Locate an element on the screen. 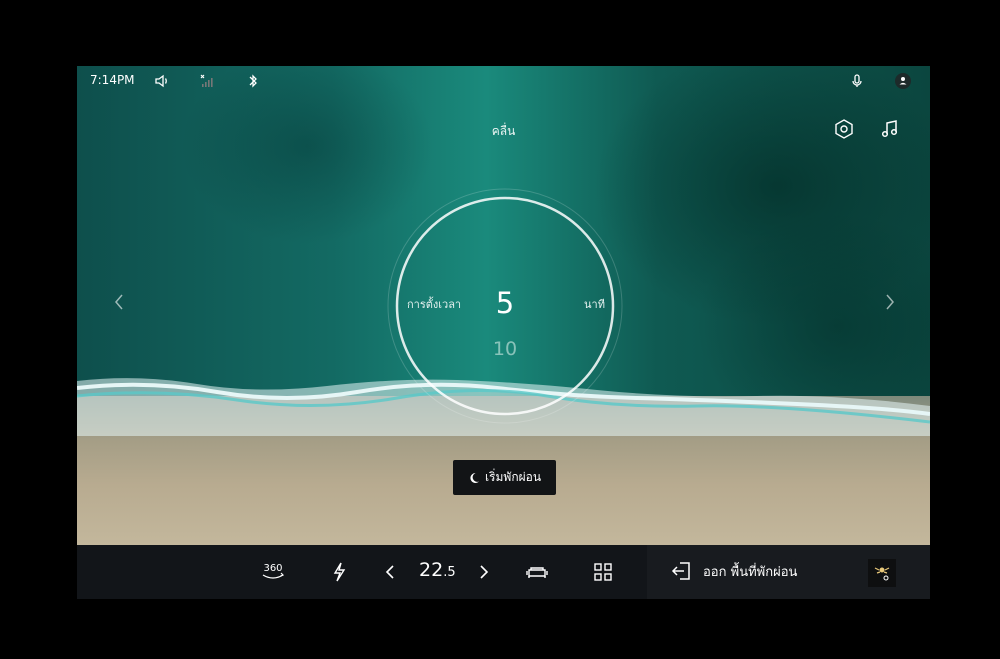  360-view-icon: 360 is located at coordinates (273, 572).